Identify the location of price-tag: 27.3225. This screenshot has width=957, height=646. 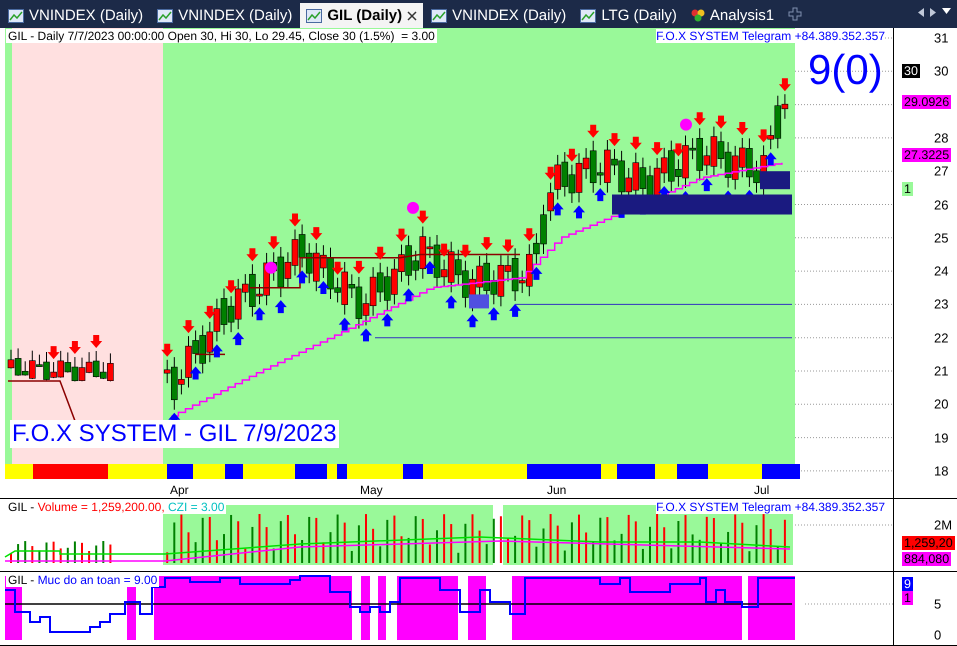
(927, 155).